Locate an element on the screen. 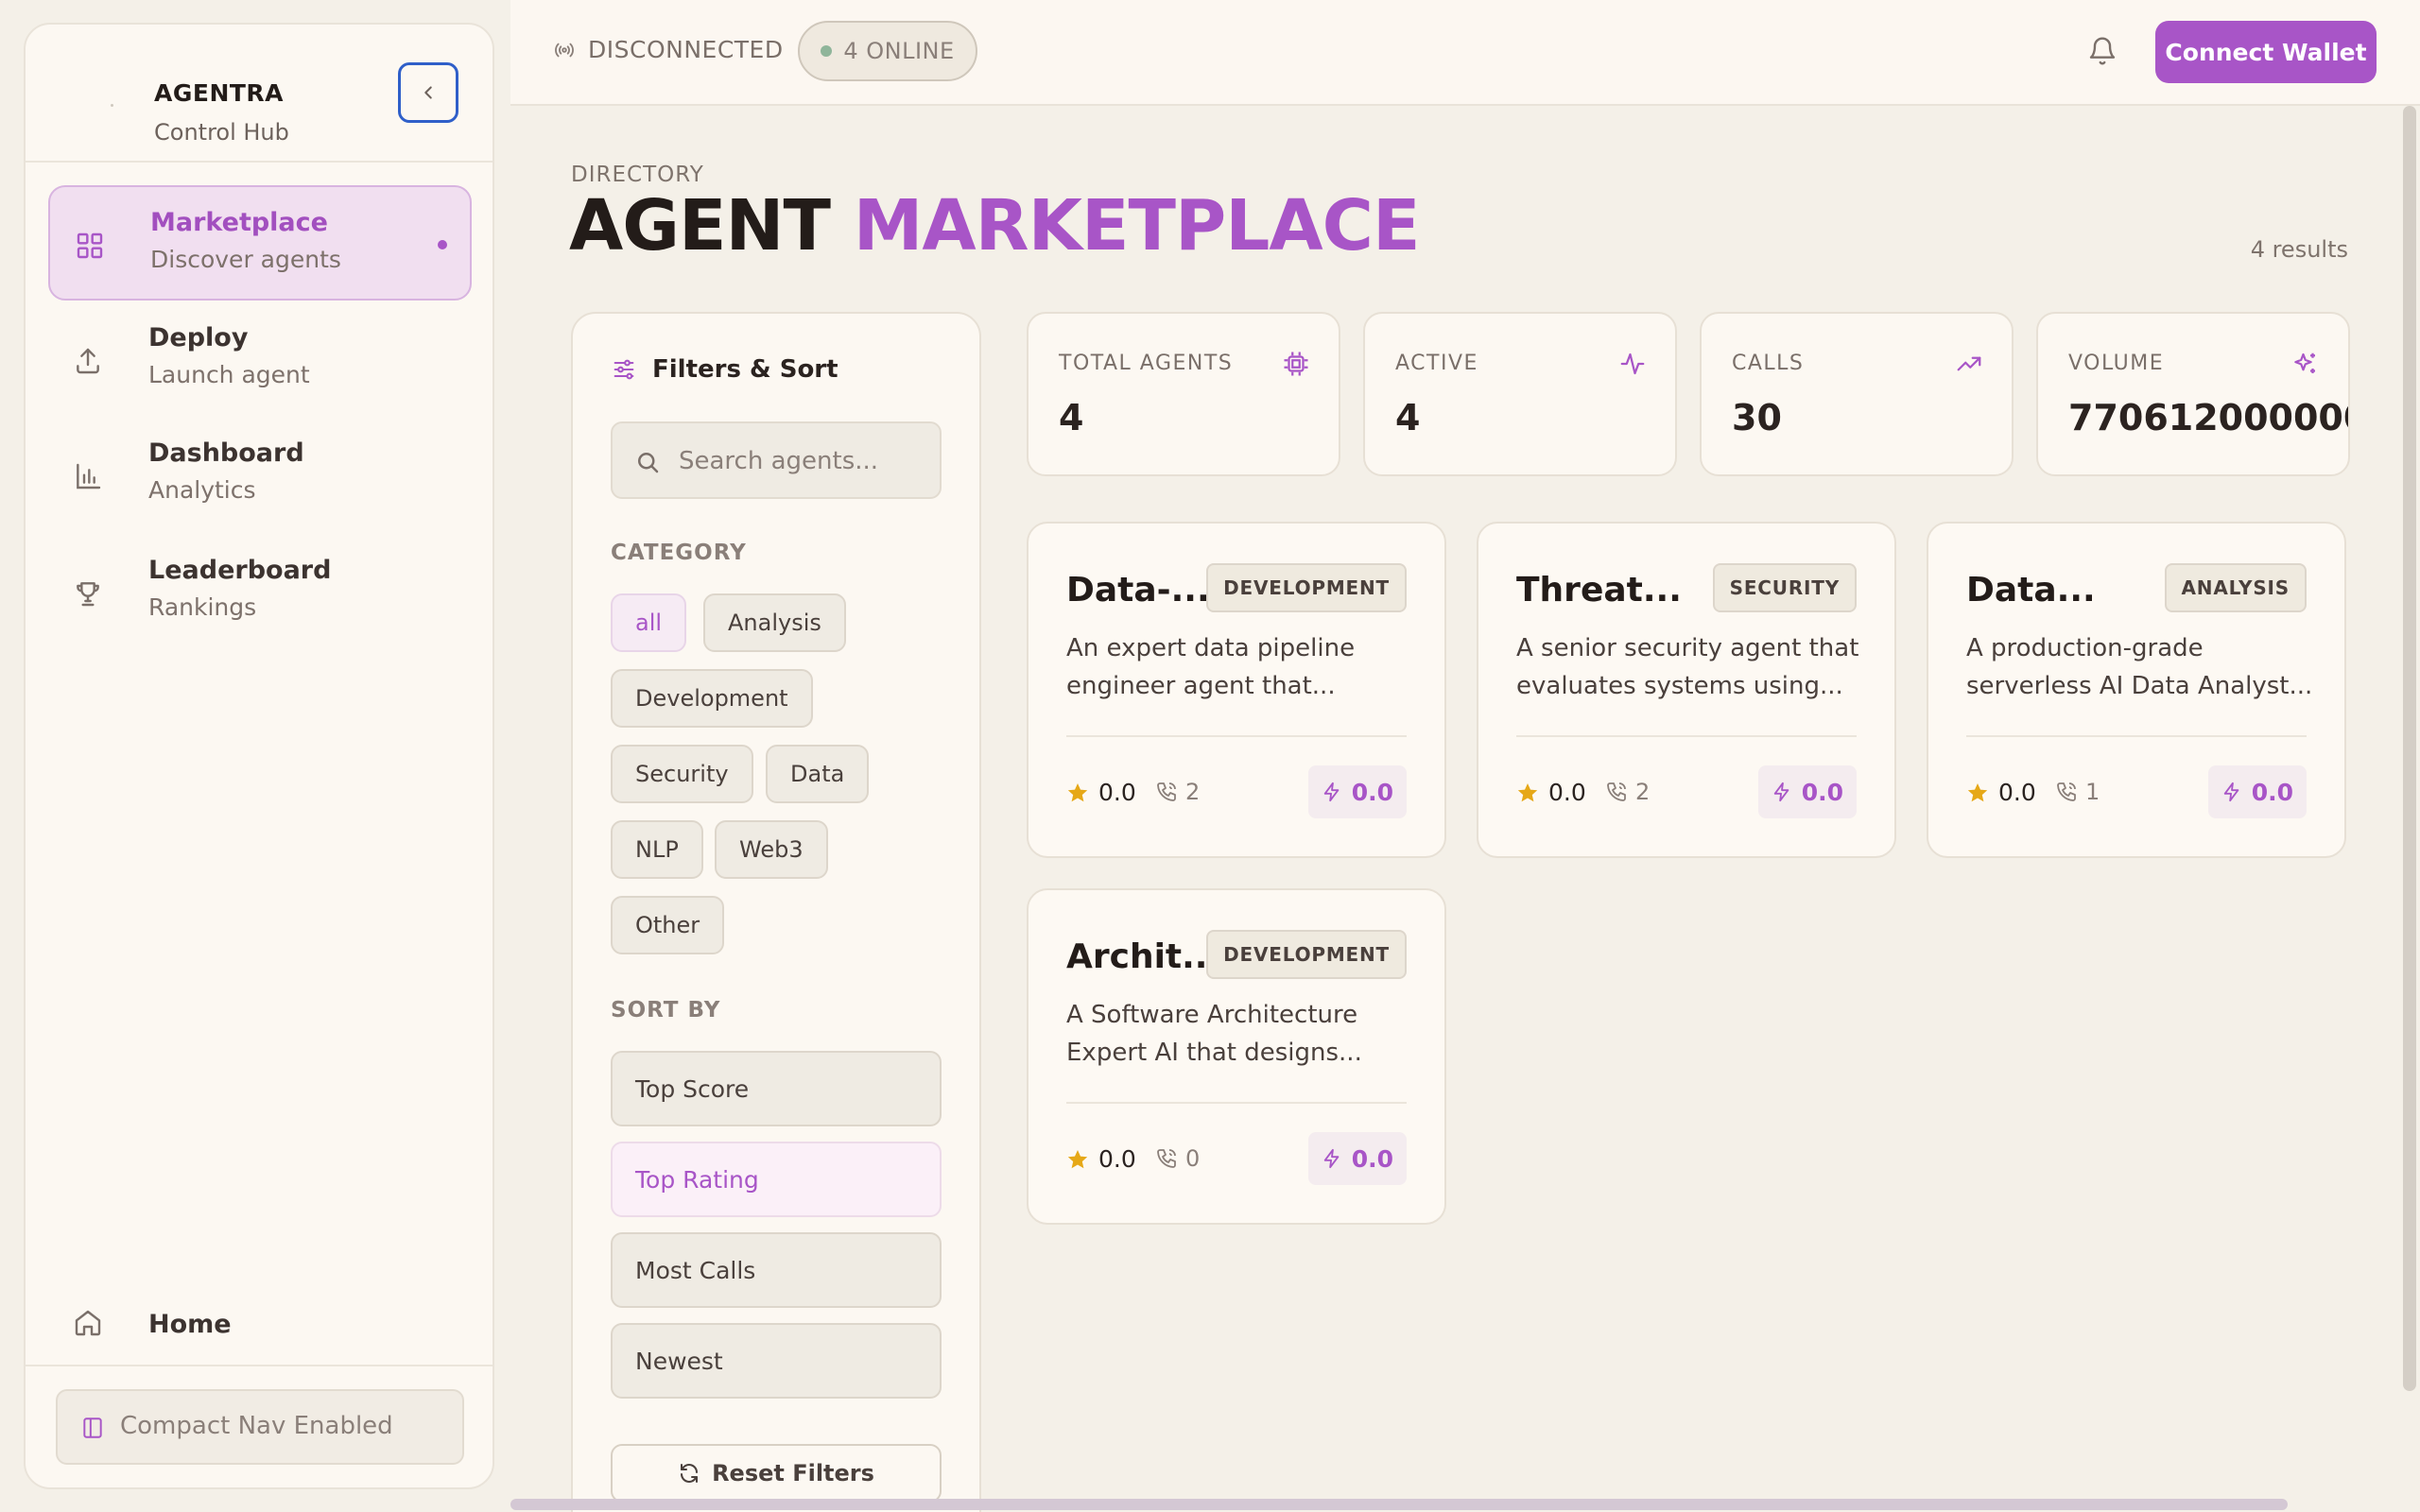 The image size is (2420, 1512). score-value: 0.0 is located at coordinates (1372, 792).